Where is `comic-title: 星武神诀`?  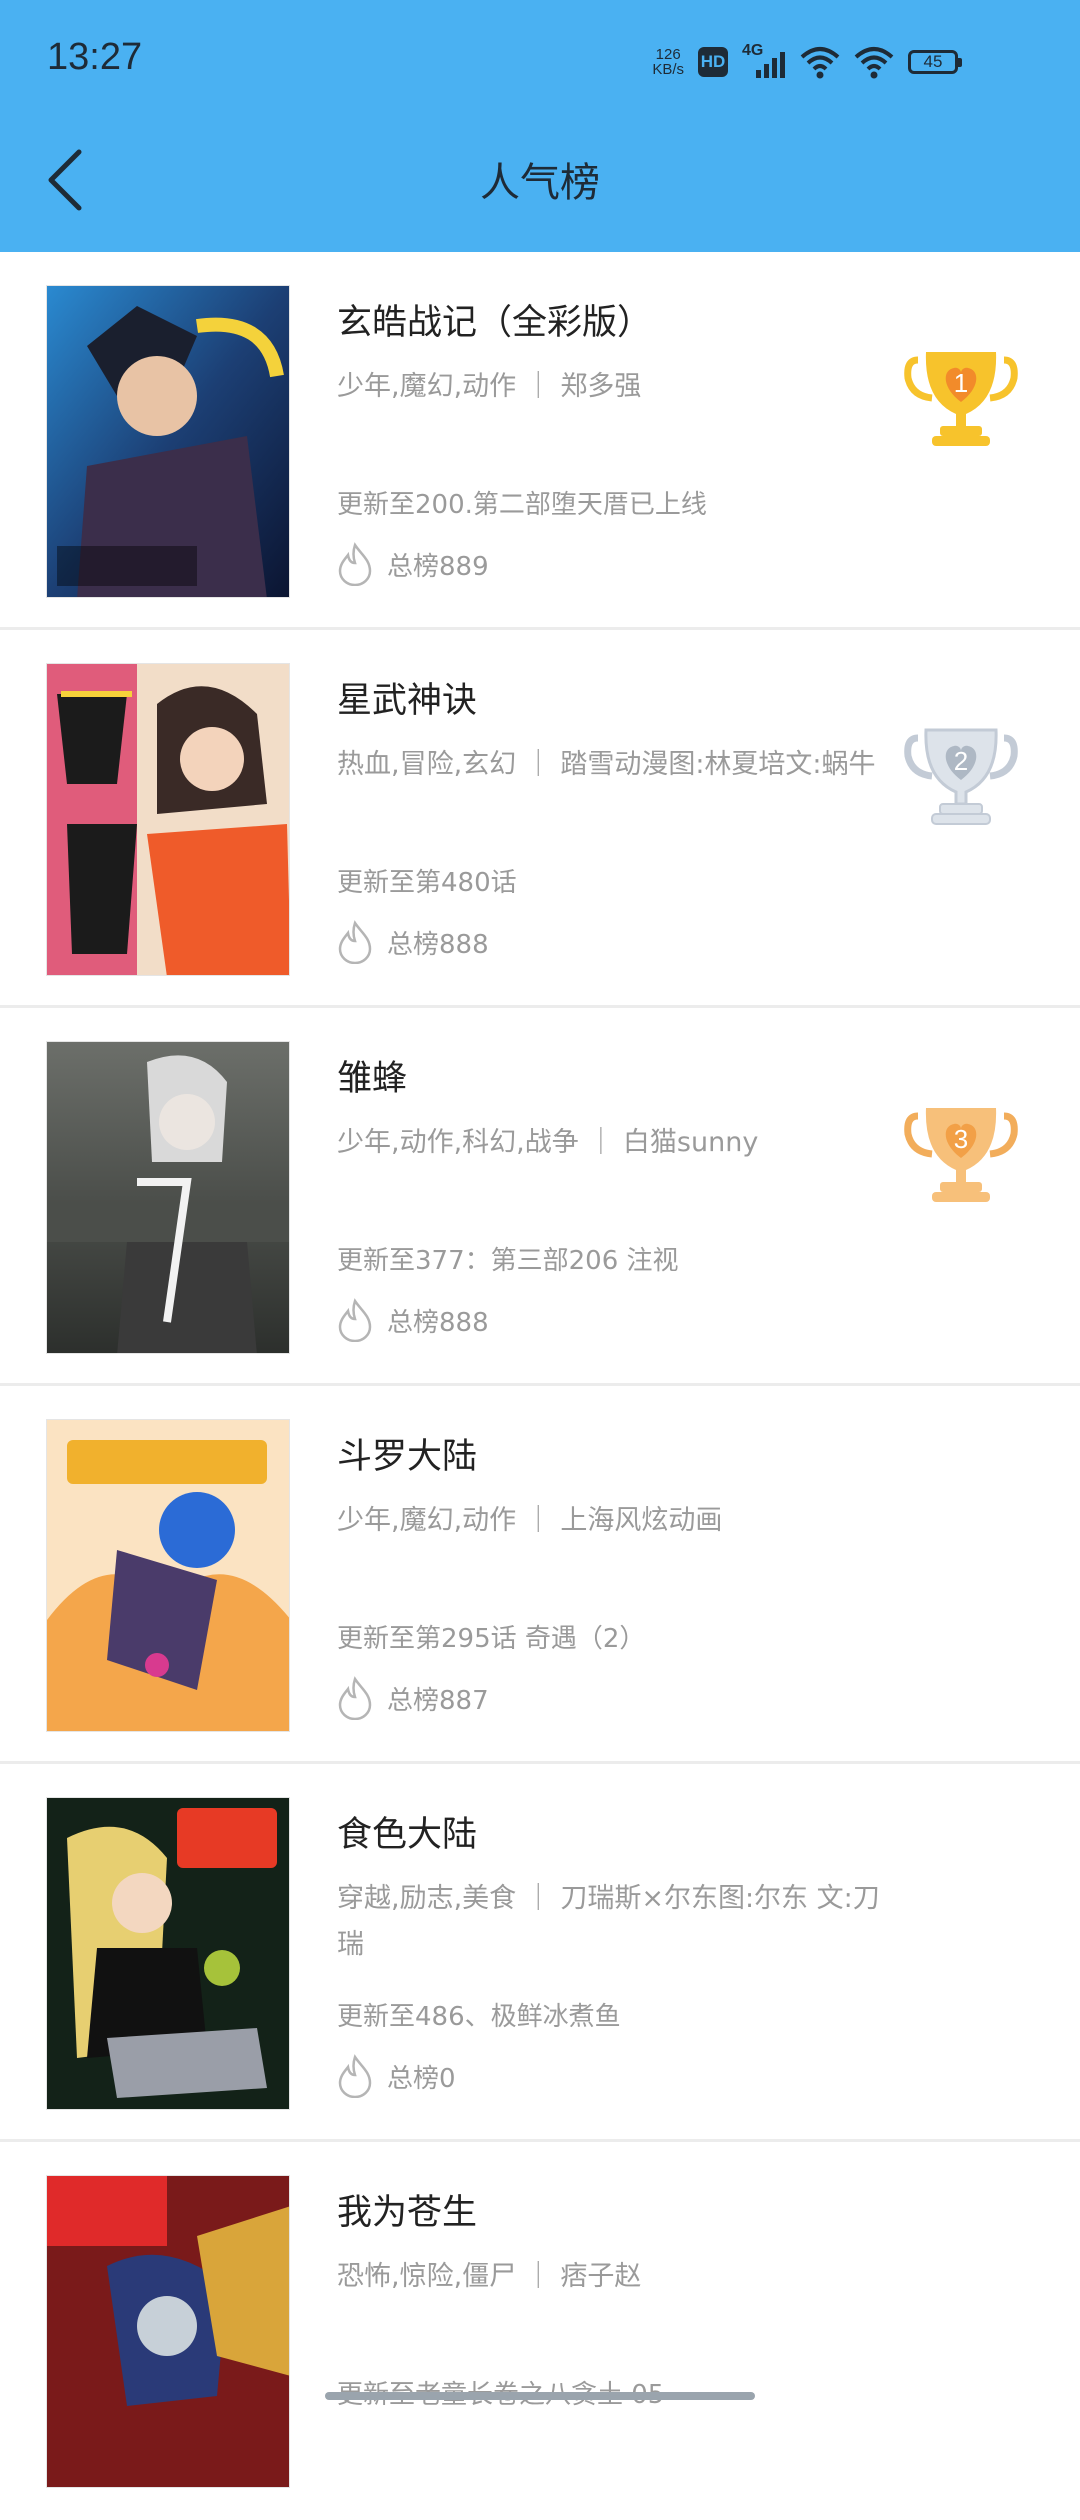
comic-title: 星武神诀 is located at coordinates (407, 697).